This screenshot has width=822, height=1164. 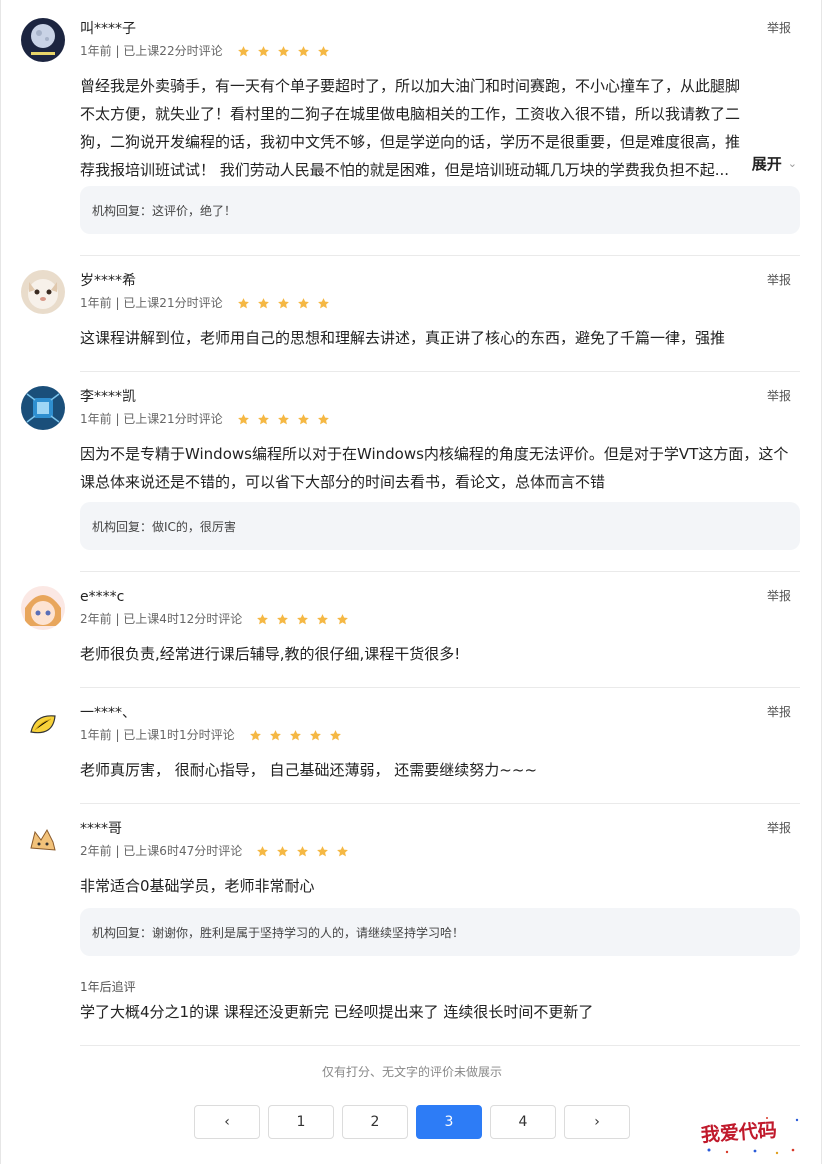 I want to click on review-content: 老师真厉害， 很耐心指导， 自己基础还薄弱， 还需要继续努力~~~, so click(x=309, y=770).